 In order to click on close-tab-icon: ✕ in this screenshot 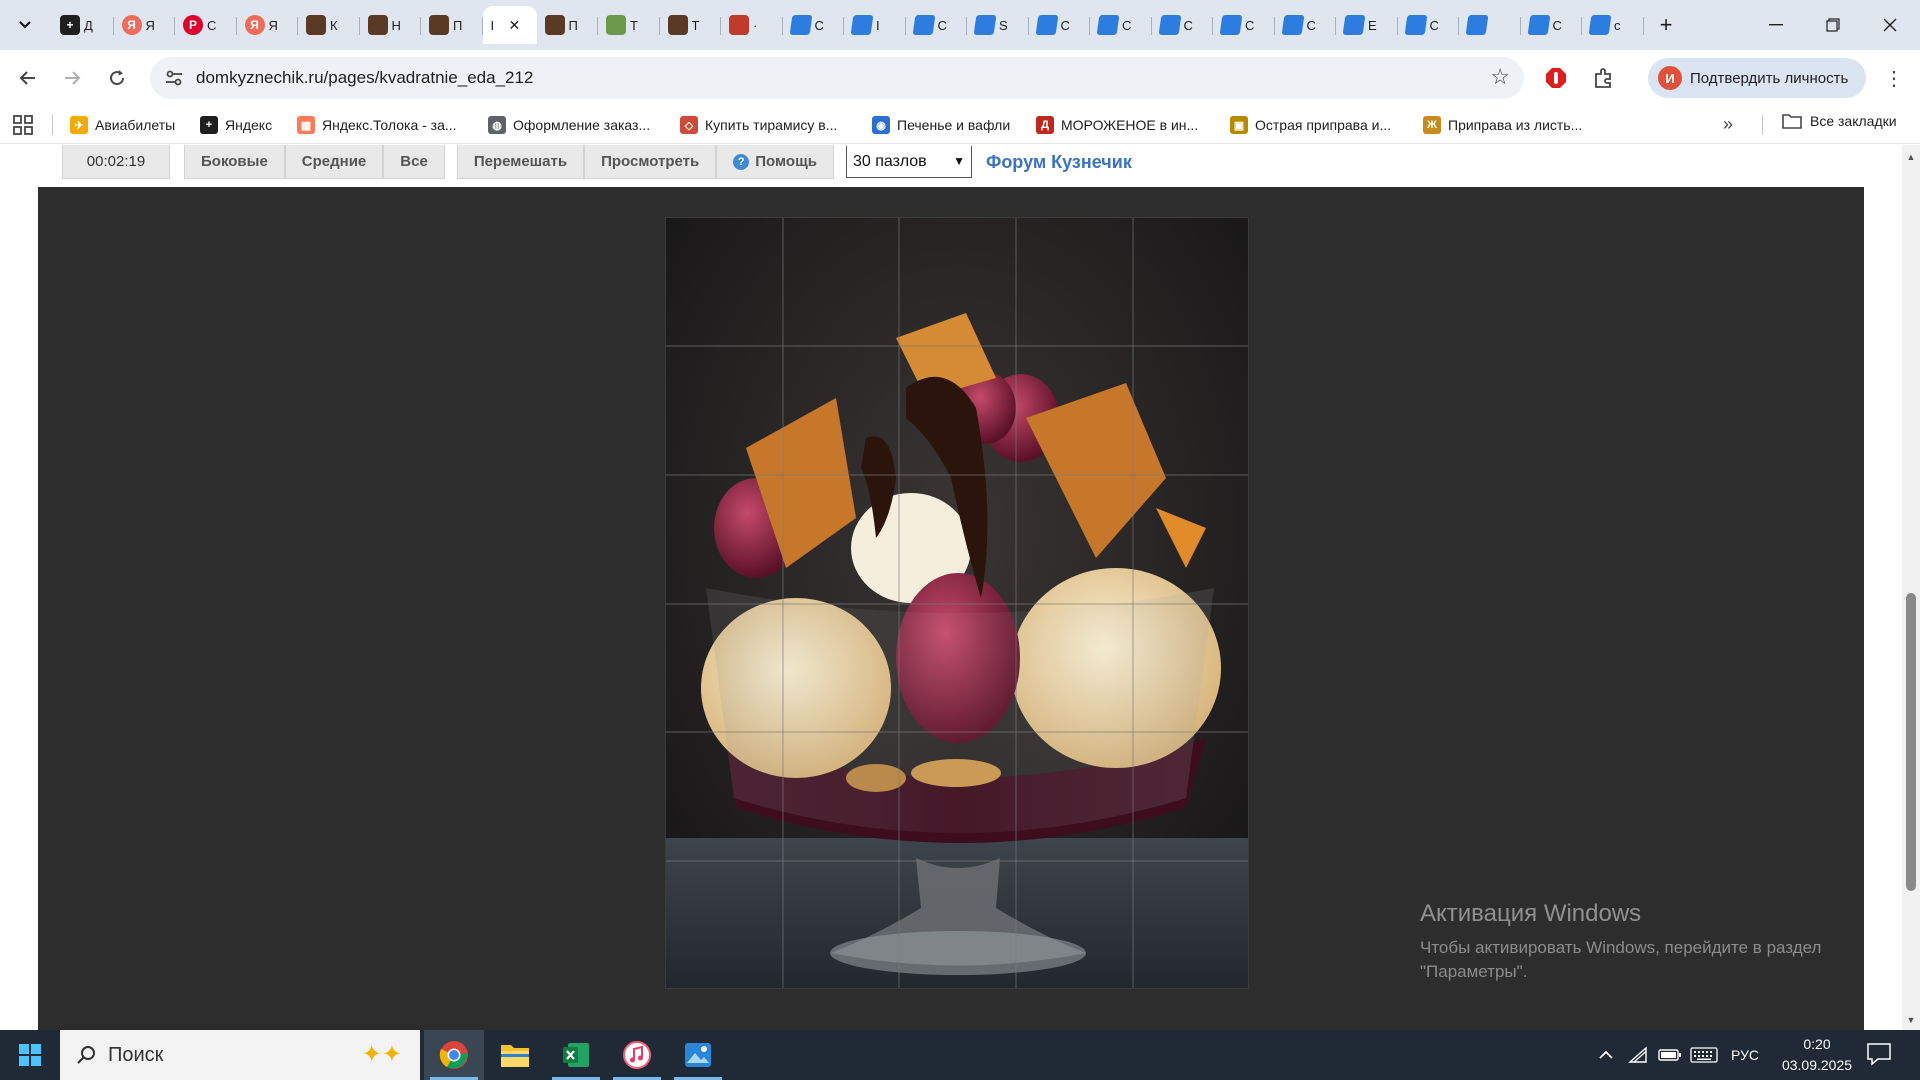, I will do `click(515, 25)`.